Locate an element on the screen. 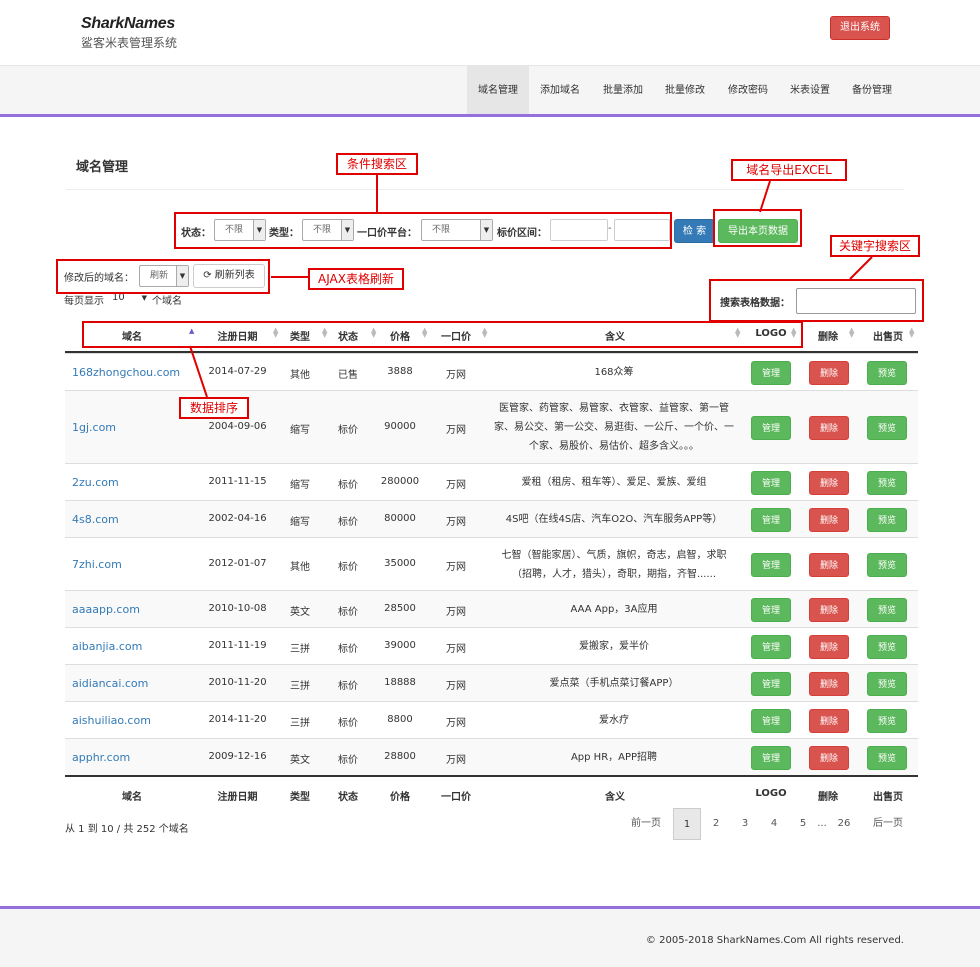 Image resolution: width=980 pixels, height=967 pixels. annotation-sorting-label: 数据排序 is located at coordinates (214, 408).